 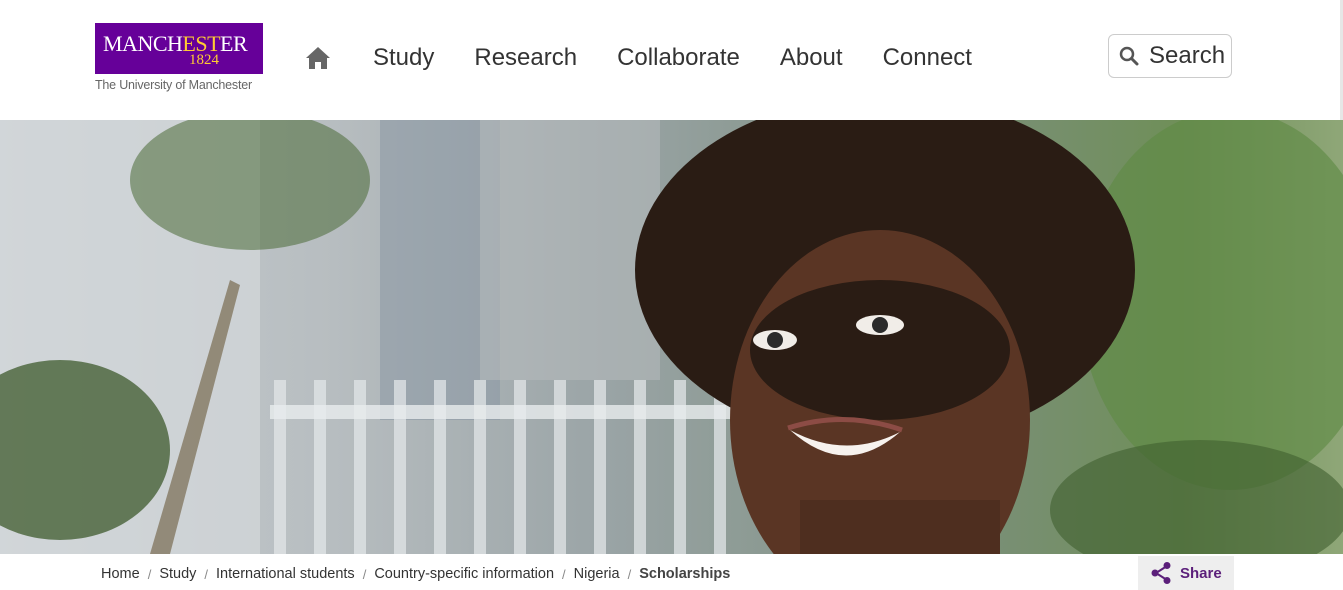 What do you see at coordinates (685, 574) in the screenshot?
I see `breadcrumb-current-scholarships: Scholarships` at bounding box center [685, 574].